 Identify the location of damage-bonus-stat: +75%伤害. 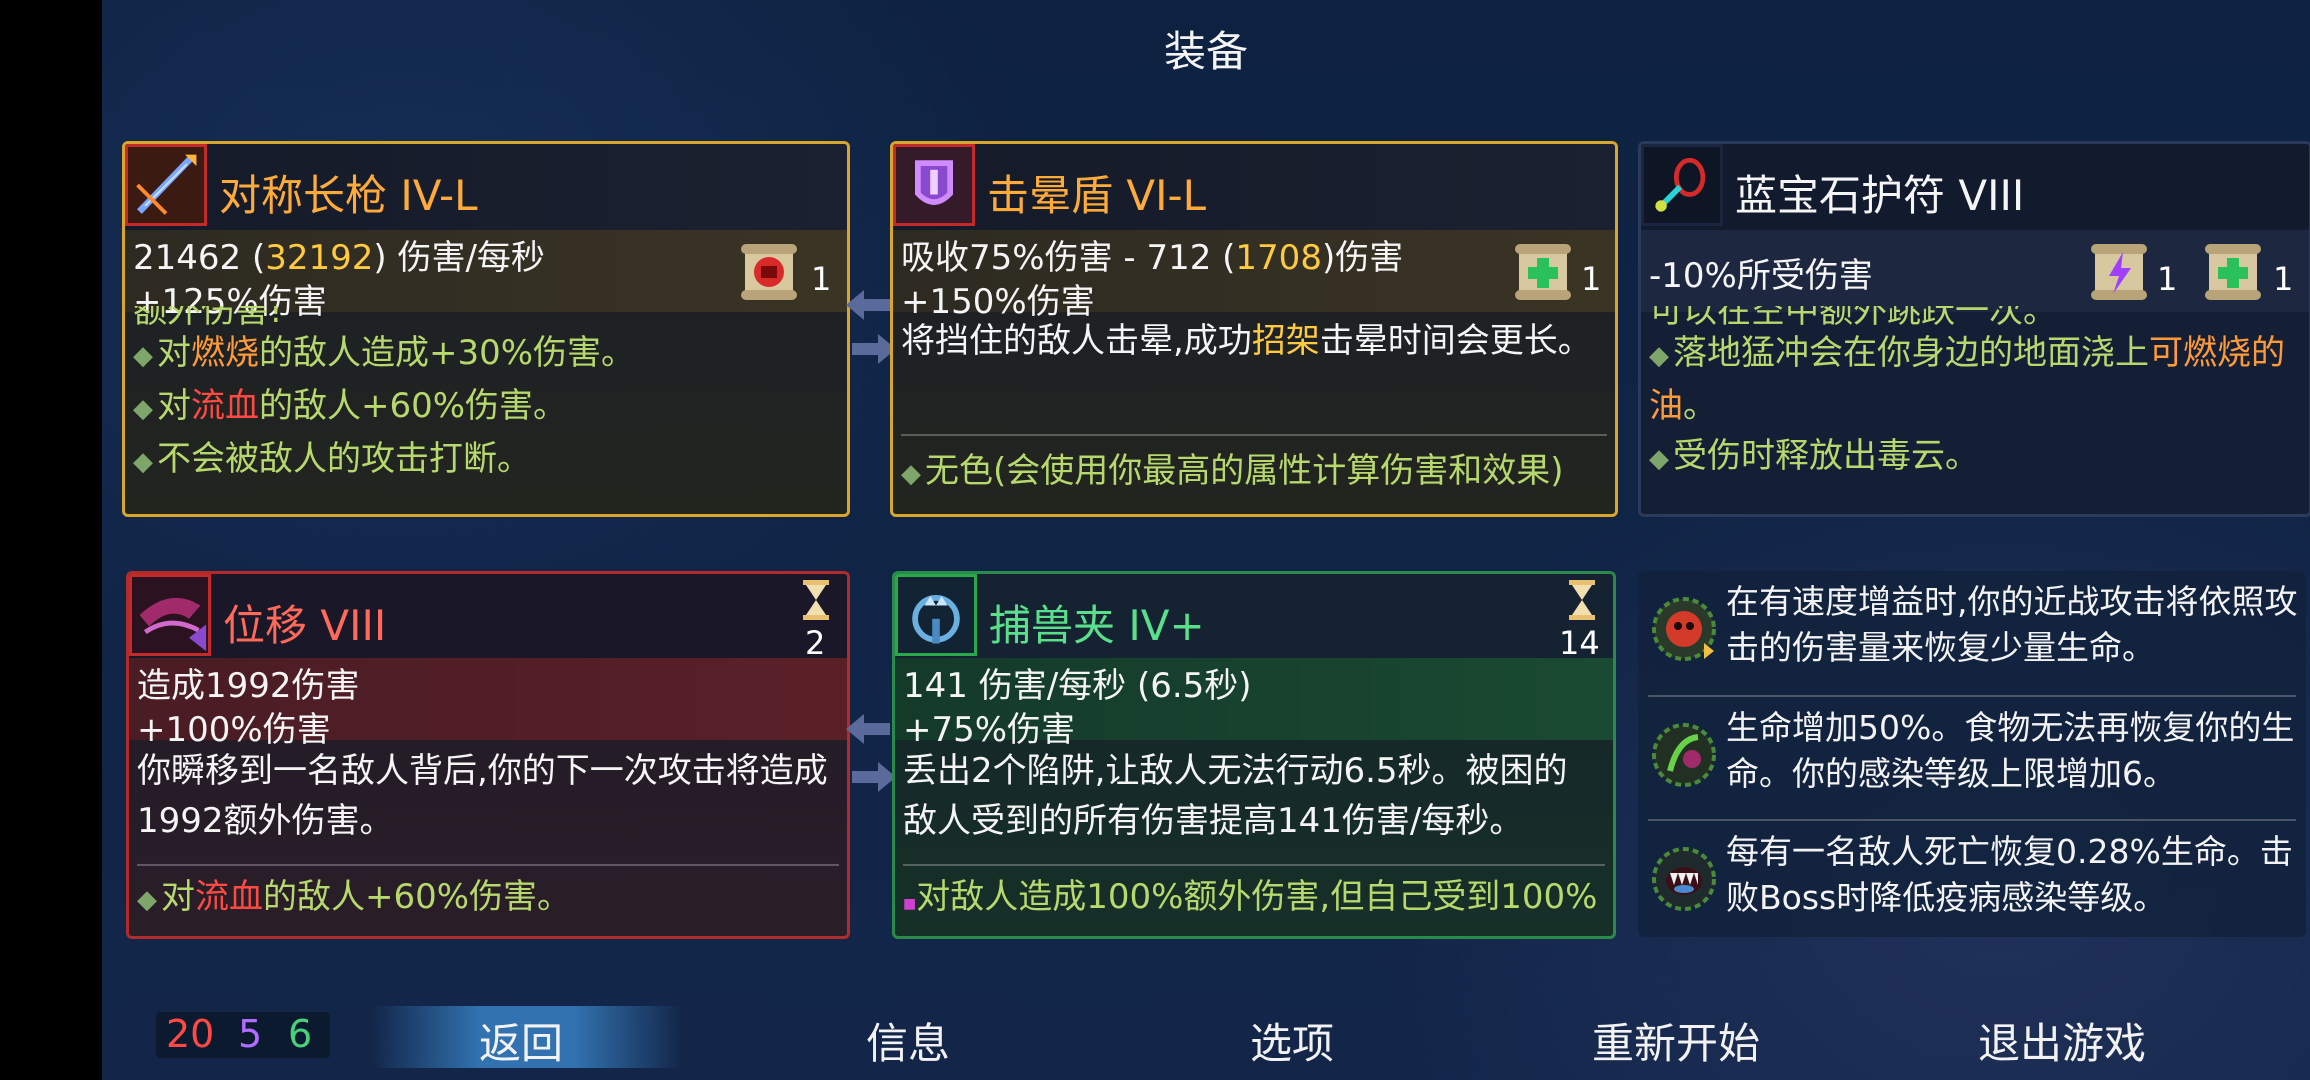
(989, 730).